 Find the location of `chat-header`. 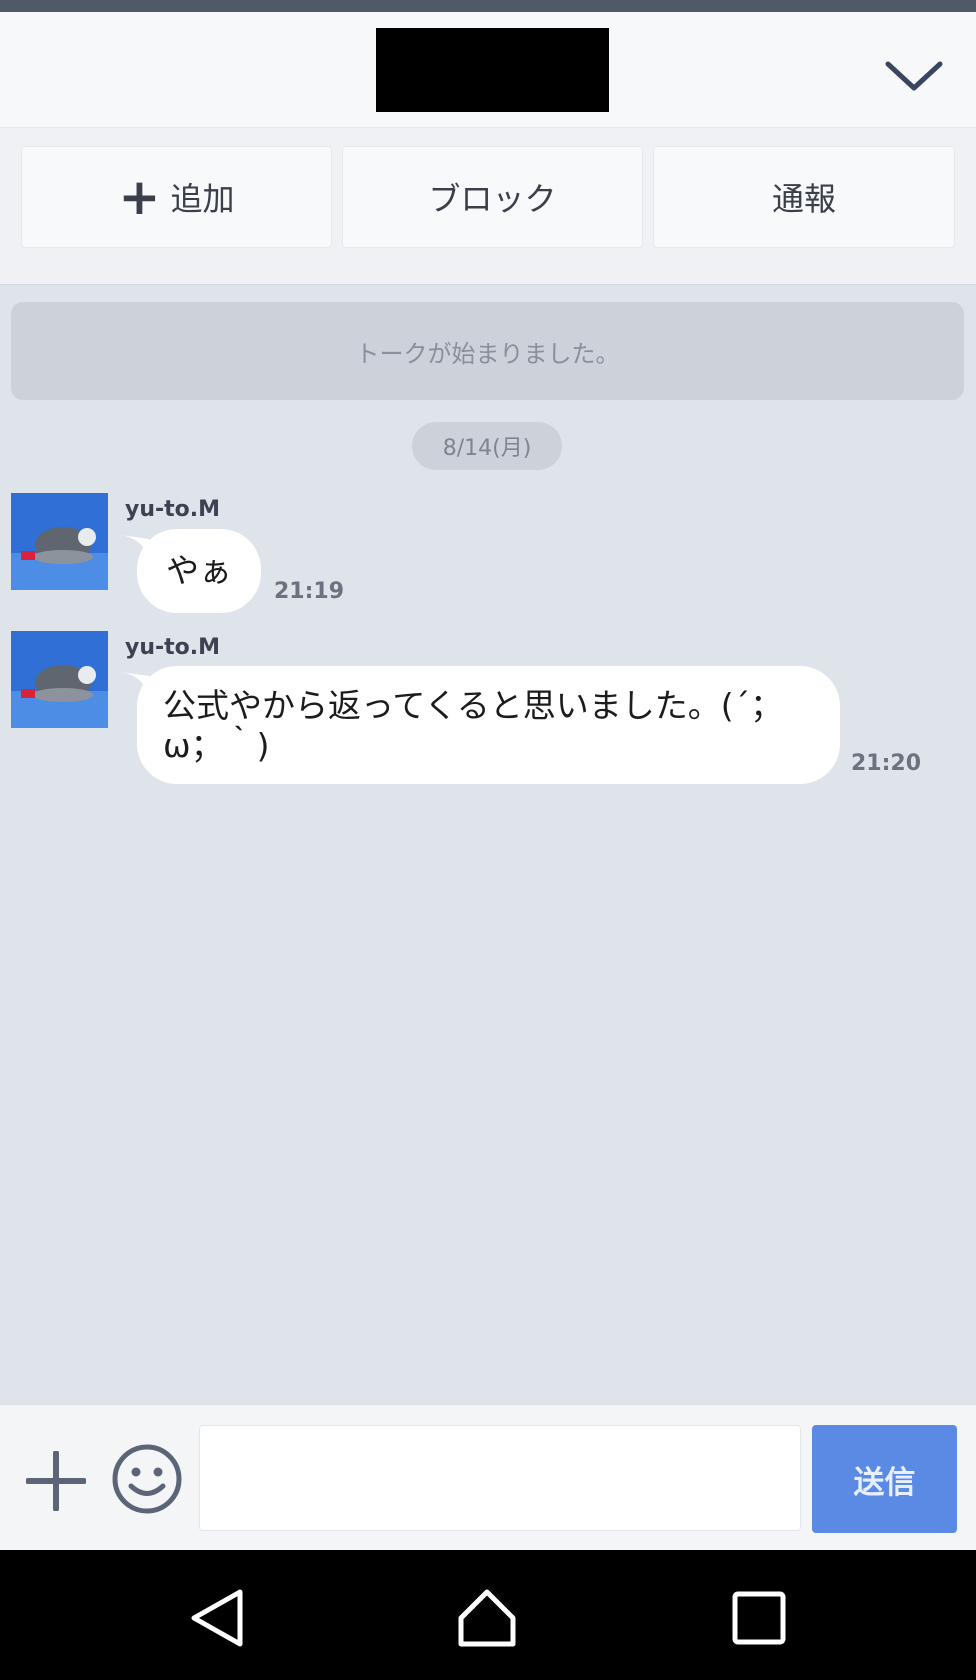

chat-header is located at coordinates (488, 70).